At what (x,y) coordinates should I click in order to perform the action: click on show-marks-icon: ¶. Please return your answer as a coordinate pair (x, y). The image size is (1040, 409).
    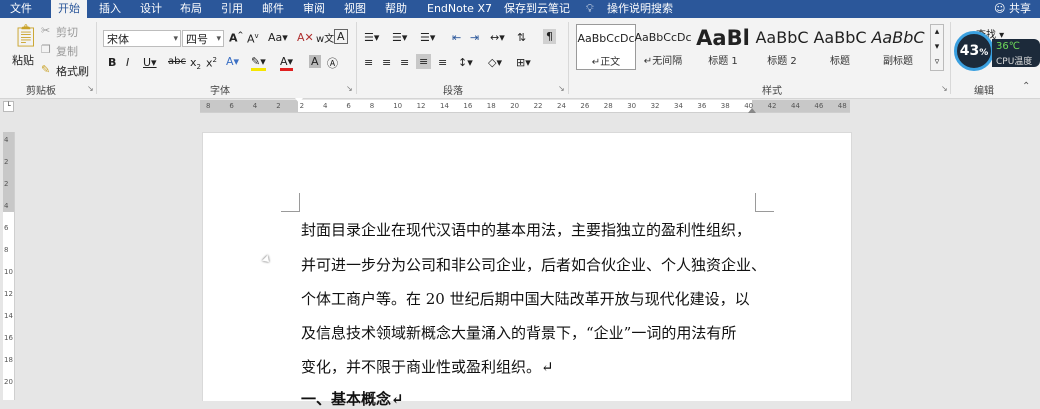
    Looking at the image, I should click on (549, 36).